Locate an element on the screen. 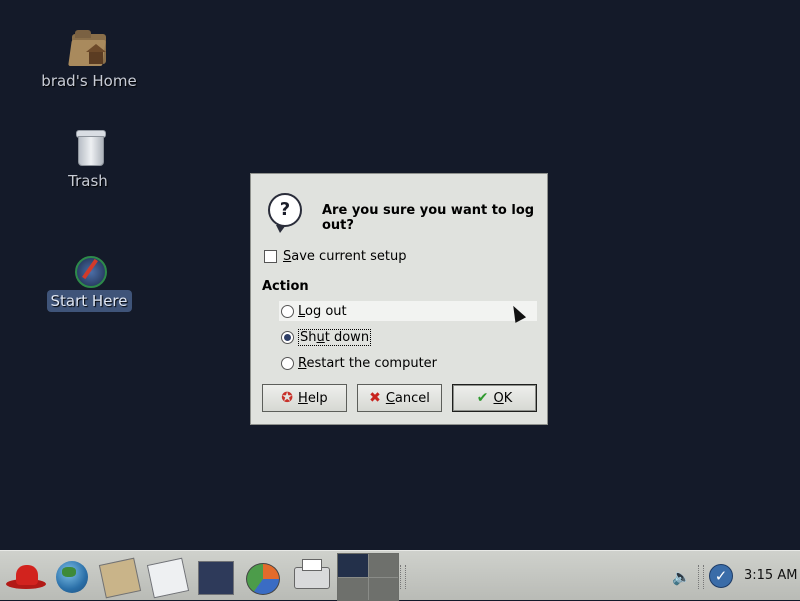 Image resolution: width=800 pixels, height=601 pixels. update-agent-icon: ✓ is located at coordinates (721, 576).